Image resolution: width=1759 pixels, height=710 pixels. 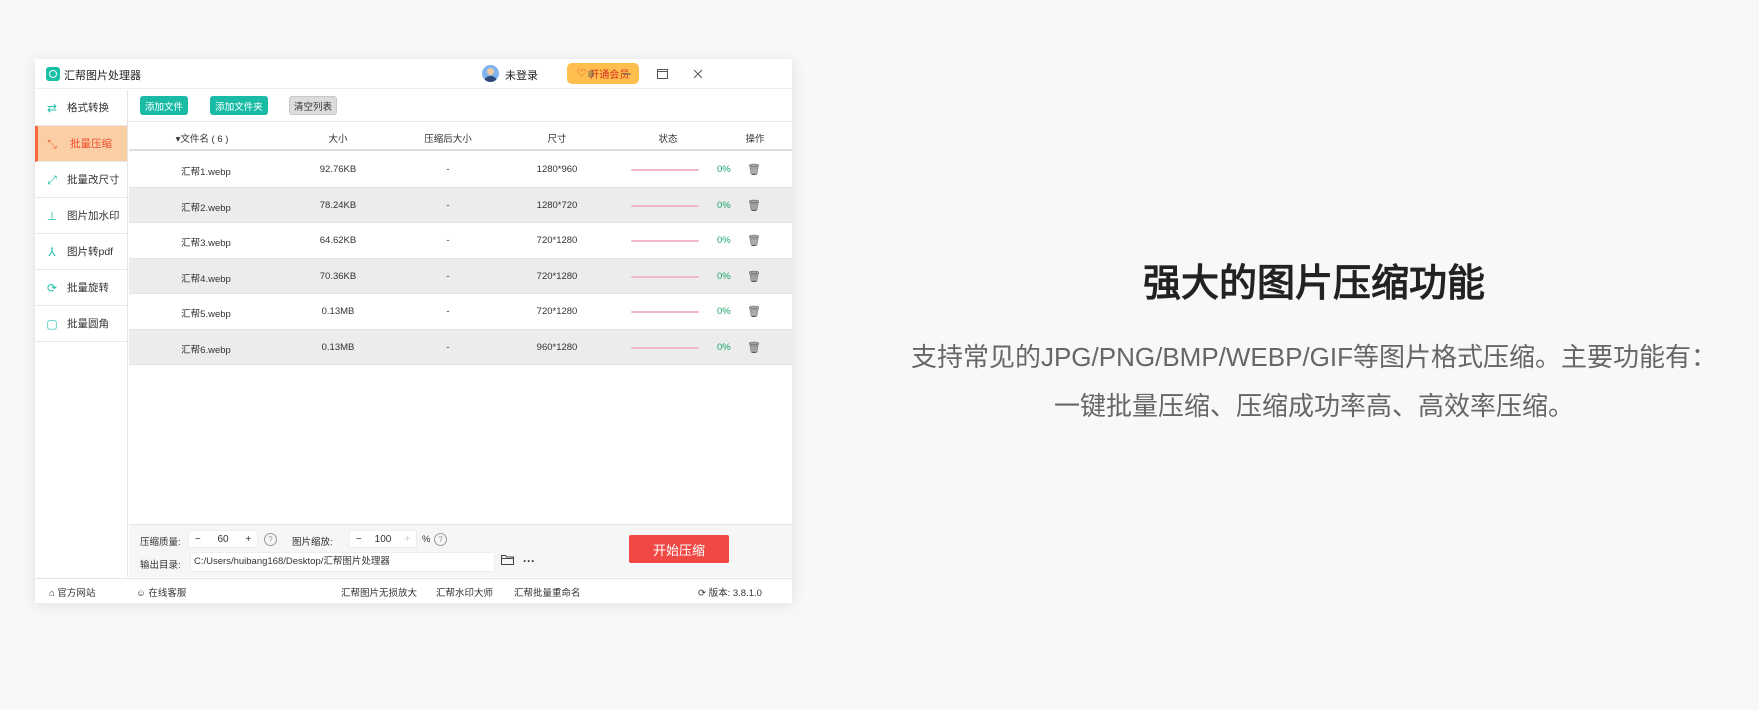 What do you see at coordinates (338, 169) in the screenshot?
I see `cell-size: 92.76KB` at bounding box center [338, 169].